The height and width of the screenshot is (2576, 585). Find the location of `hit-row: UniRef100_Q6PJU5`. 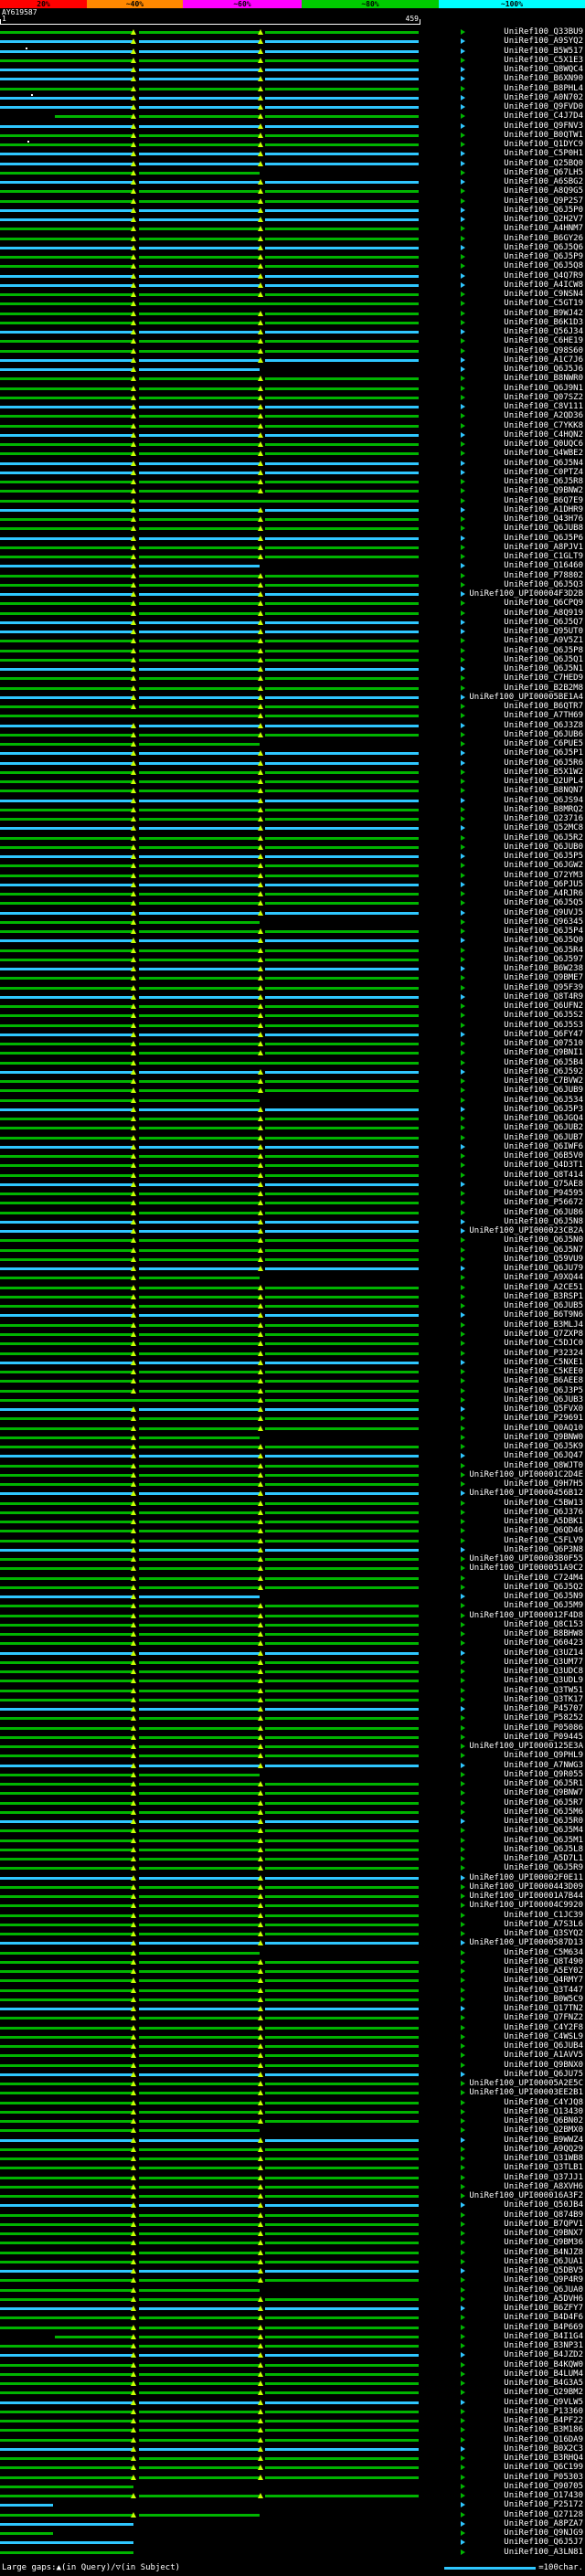

hit-row: UniRef100_Q6PJU5 is located at coordinates (293, 884).